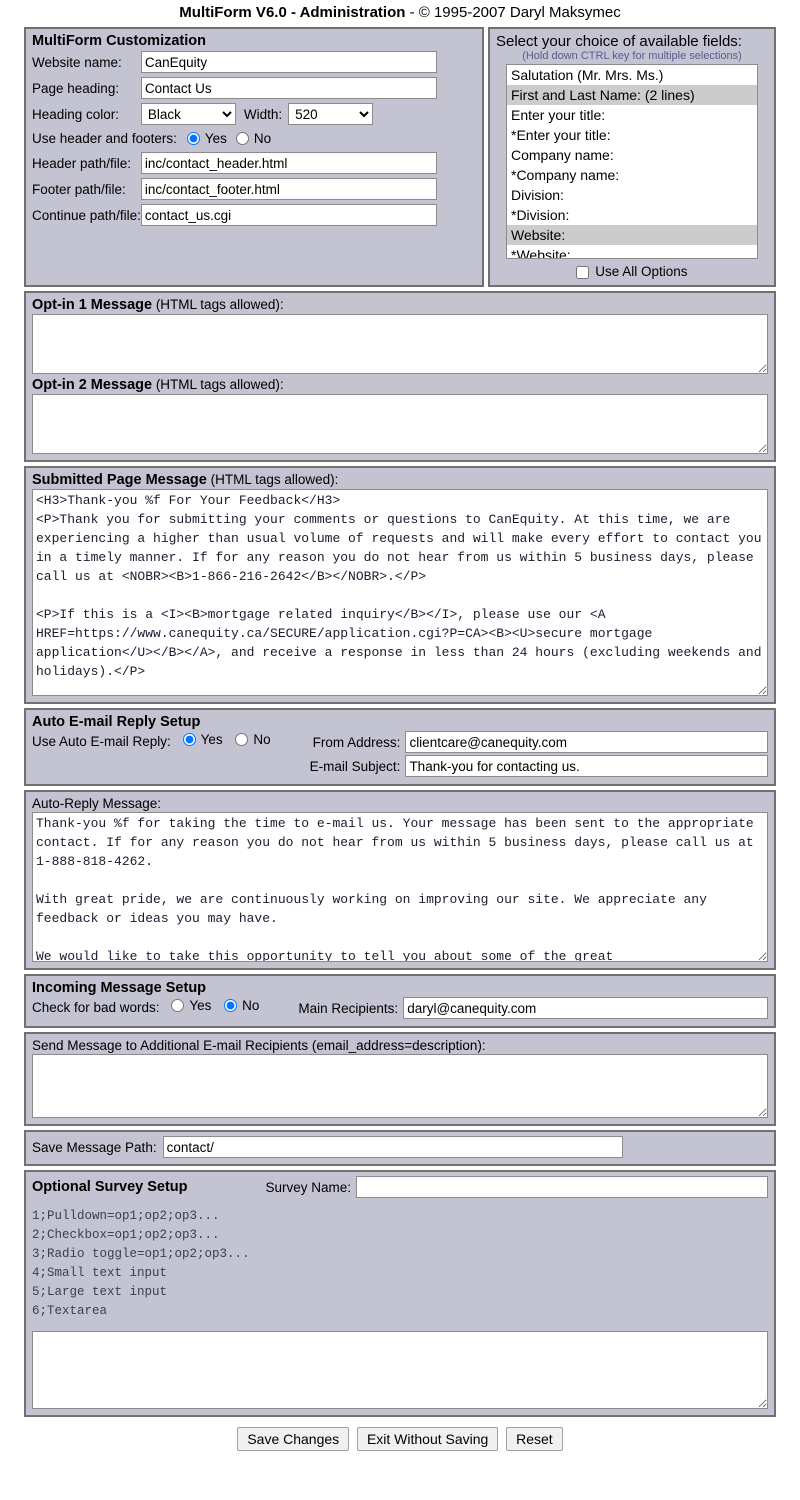 This screenshot has width=800, height=1500. Describe the element at coordinates (632, 195) in the screenshot. I see `available-field-option: Division:` at that location.